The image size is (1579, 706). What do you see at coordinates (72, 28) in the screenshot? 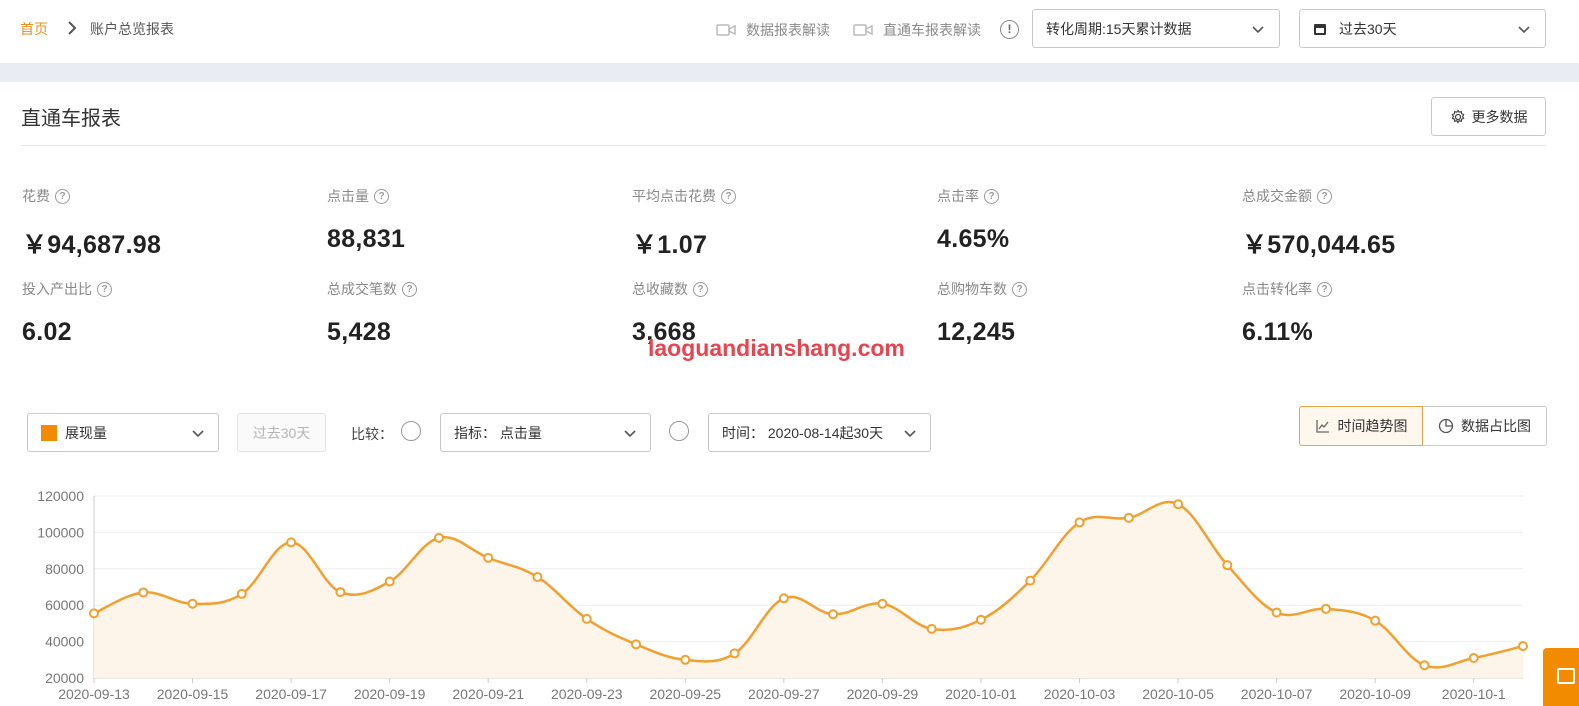
I see `chevron-right-icon` at bounding box center [72, 28].